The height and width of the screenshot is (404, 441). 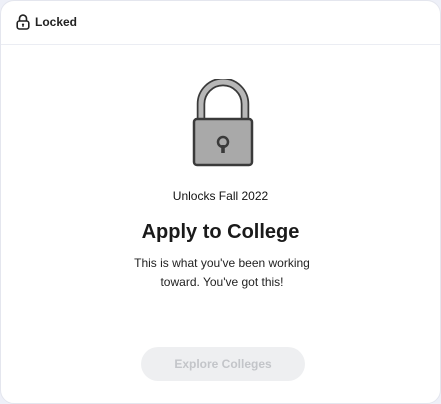 What do you see at coordinates (223, 122) in the screenshot?
I see `padlock-icon` at bounding box center [223, 122].